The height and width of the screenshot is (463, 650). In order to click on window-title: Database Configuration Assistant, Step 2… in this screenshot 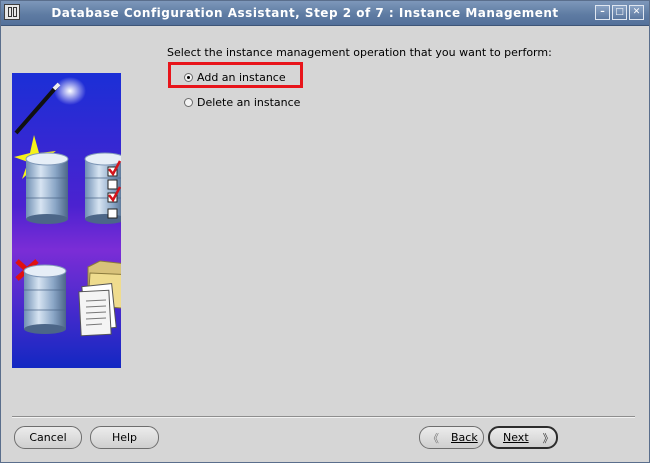, I will do `click(305, 13)`.